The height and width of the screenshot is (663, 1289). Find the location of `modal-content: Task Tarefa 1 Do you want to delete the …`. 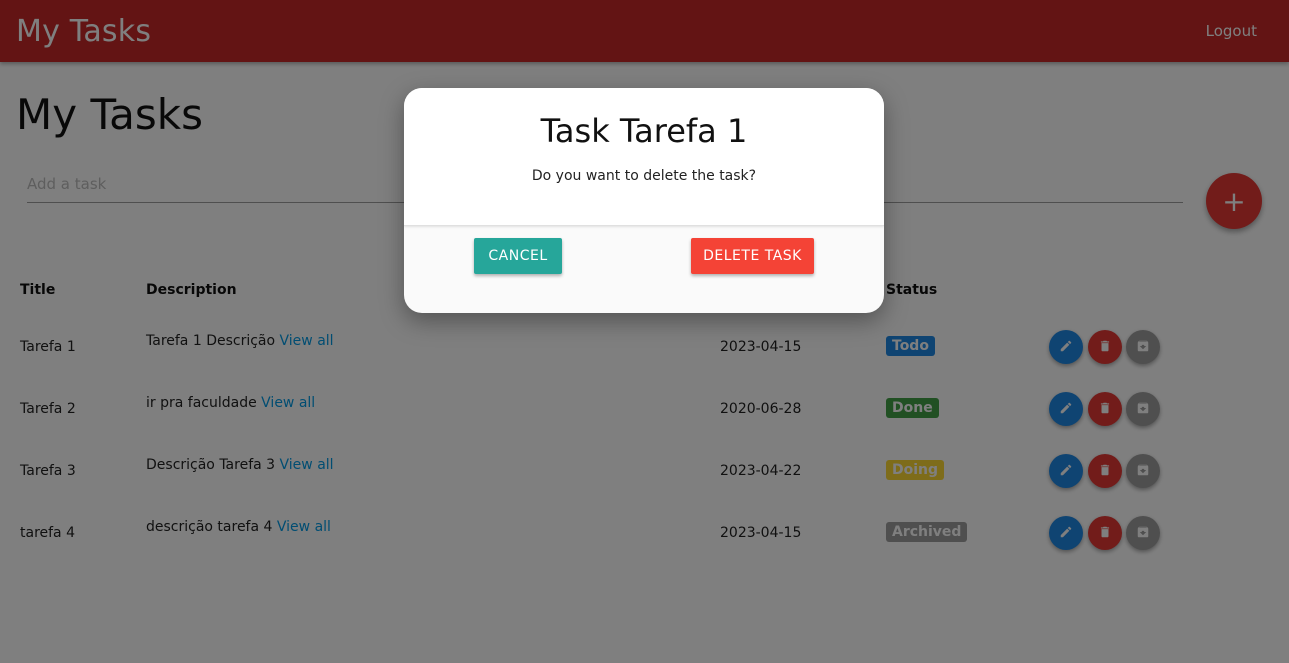

modal-content: Task Tarefa 1 Do you want to delete the … is located at coordinates (644, 157).